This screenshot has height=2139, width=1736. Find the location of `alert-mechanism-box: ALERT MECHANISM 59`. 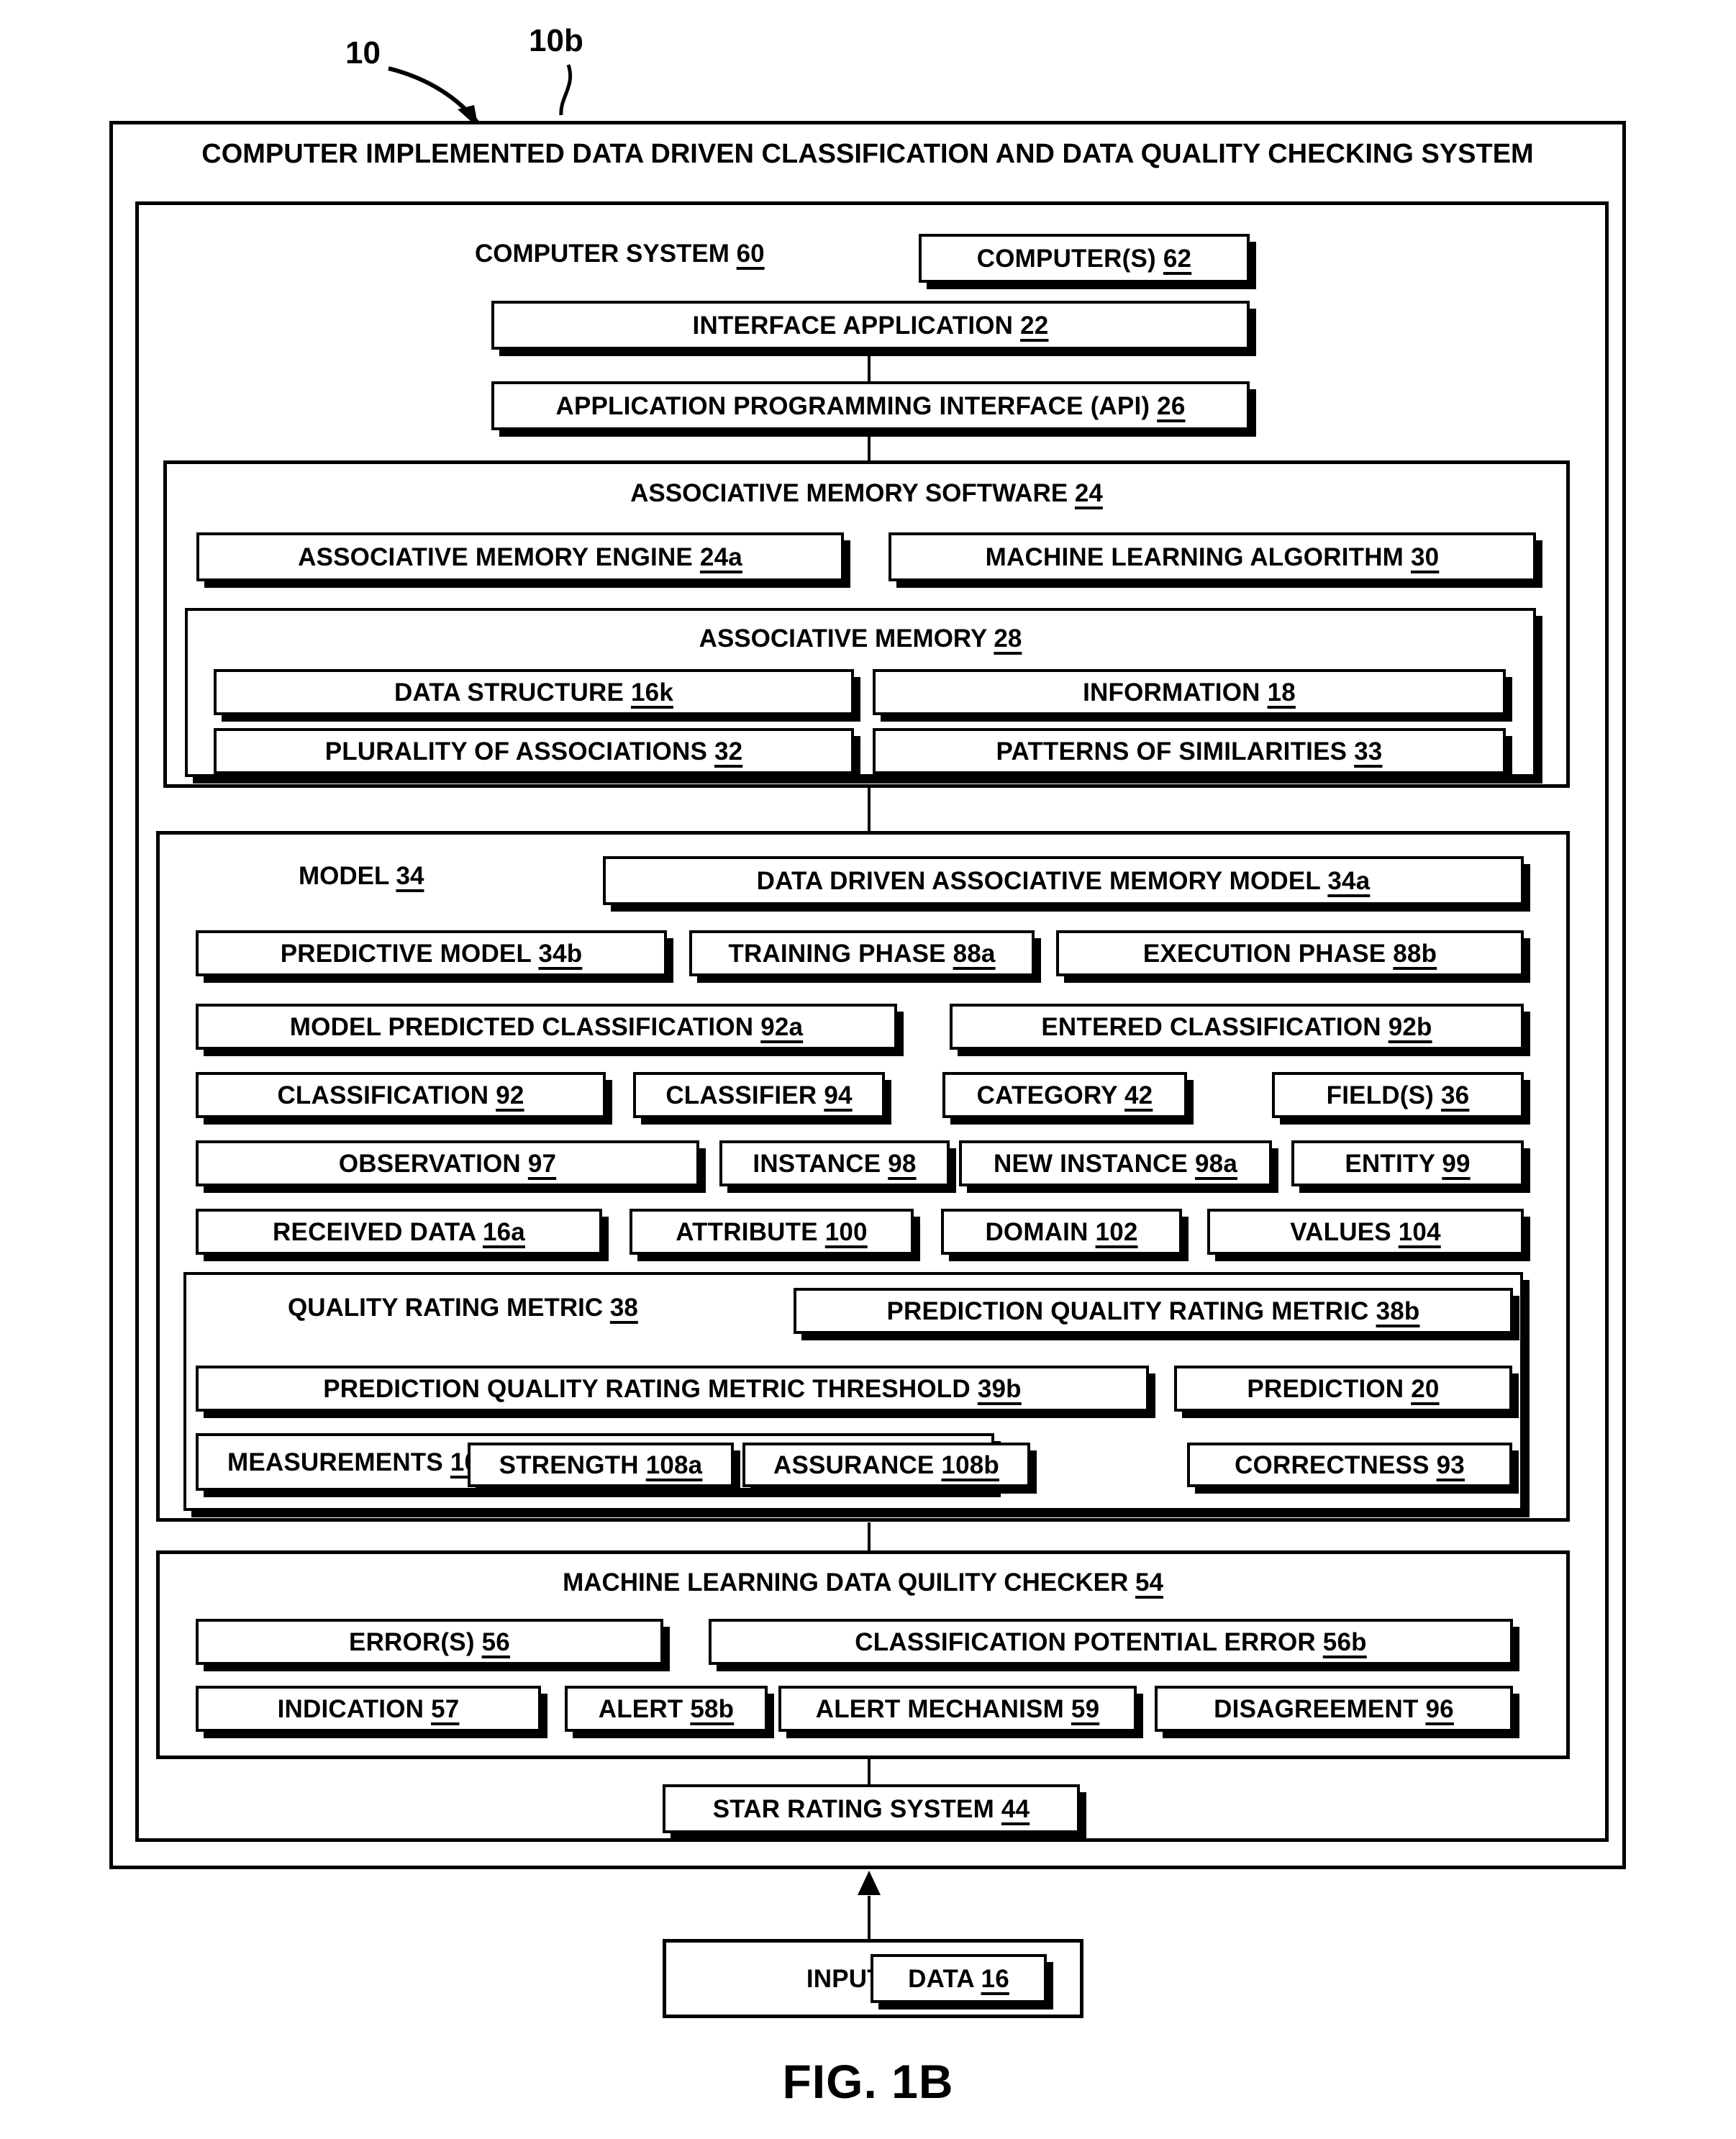

alert-mechanism-box: ALERT MECHANISM 59 is located at coordinates (958, 1709).